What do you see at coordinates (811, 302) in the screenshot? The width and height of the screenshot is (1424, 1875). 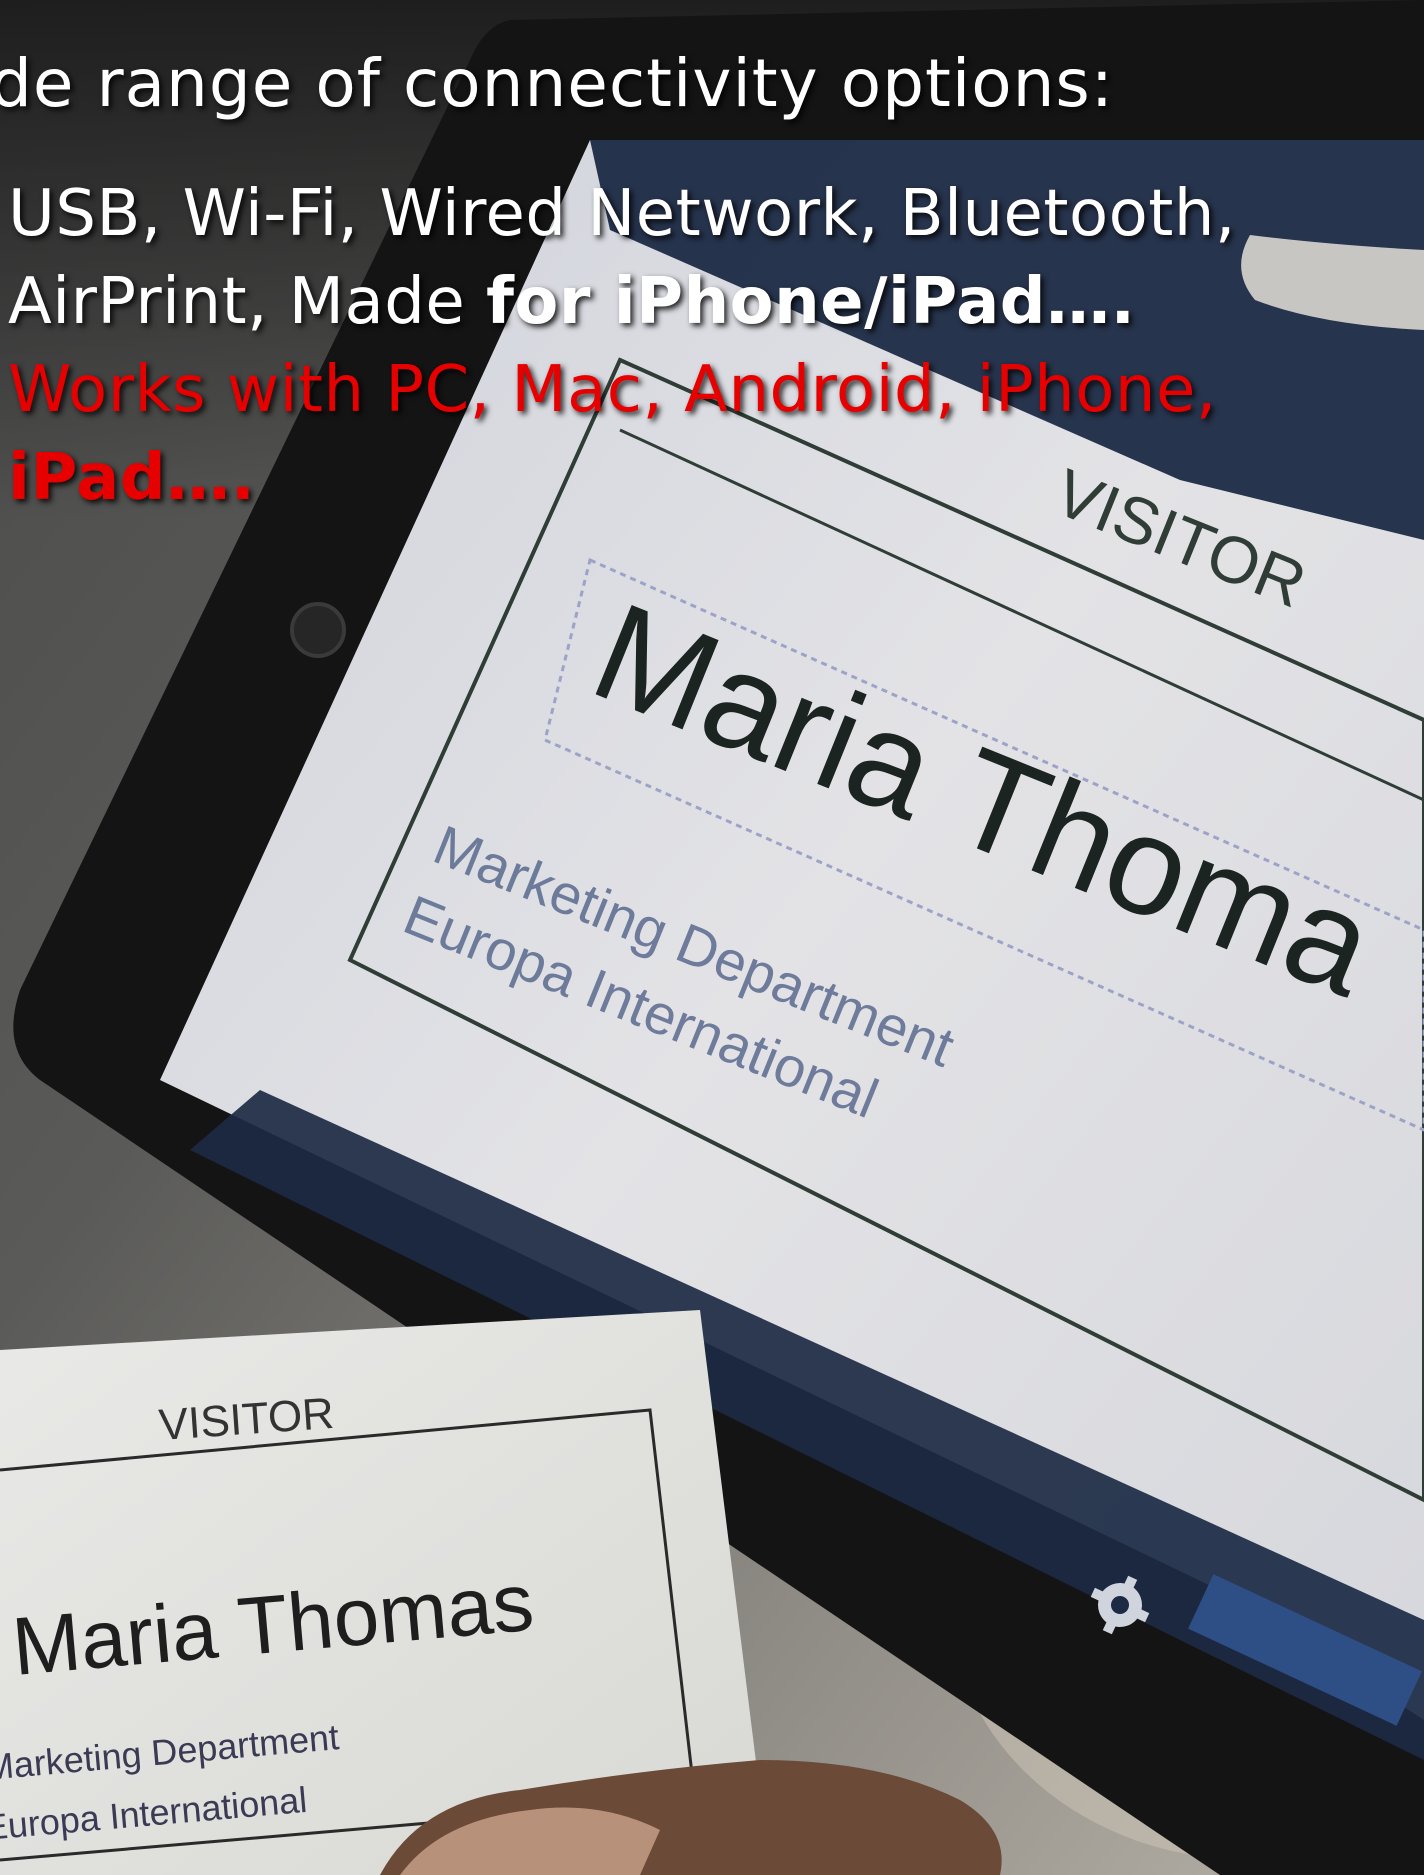 I see `connectivity-line-2-bold: for iPhone/iPad….` at bounding box center [811, 302].